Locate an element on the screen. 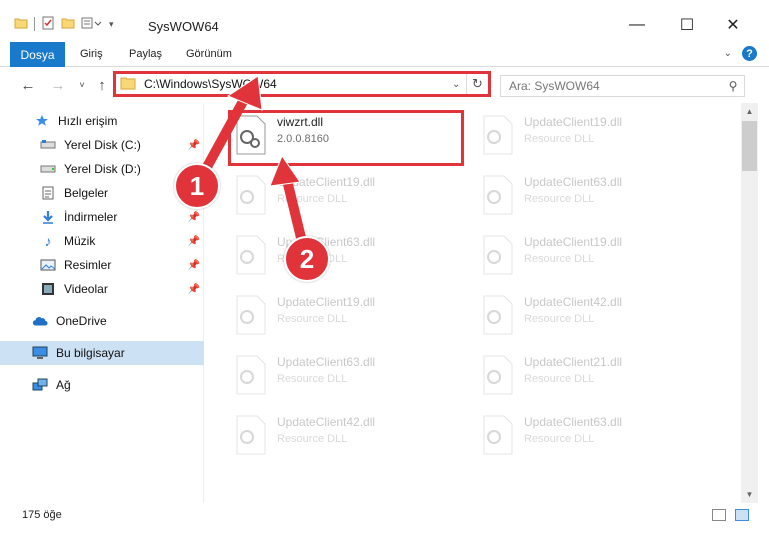  sidebar-item-label: Müzik is located at coordinates (80, 241).